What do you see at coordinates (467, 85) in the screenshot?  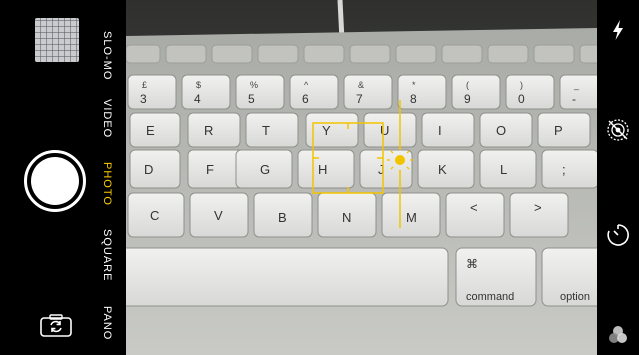 I see `key-symbol: (` at bounding box center [467, 85].